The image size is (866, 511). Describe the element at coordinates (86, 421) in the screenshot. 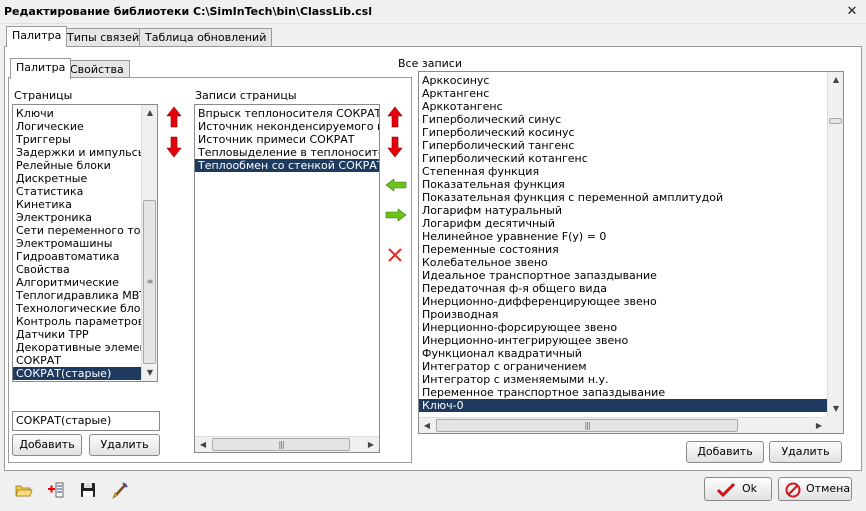

I see `page-name-input: СОКРАТ(старые)` at that location.